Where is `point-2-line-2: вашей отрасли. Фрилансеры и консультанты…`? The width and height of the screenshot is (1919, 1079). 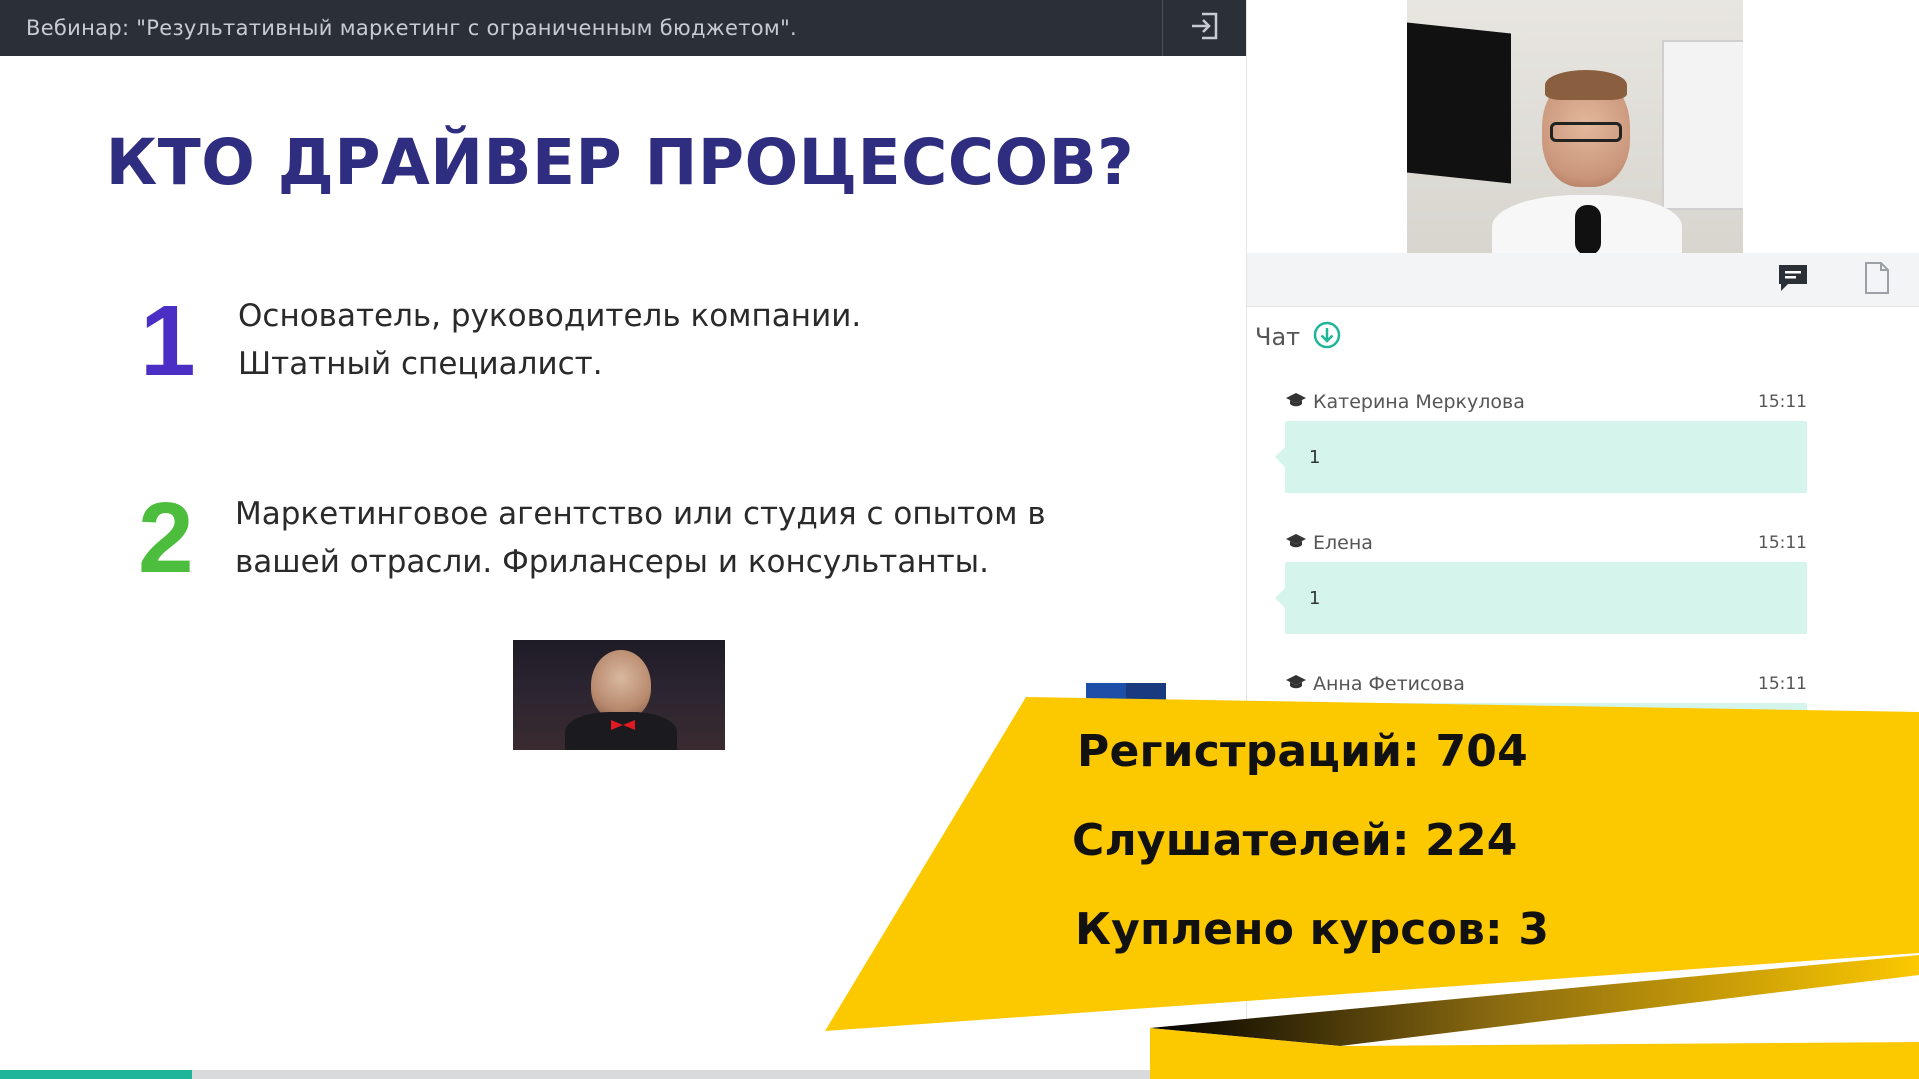 point-2-line-2: вашей отрасли. Фрилансеры и консультанты… is located at coordinates (612, 562).